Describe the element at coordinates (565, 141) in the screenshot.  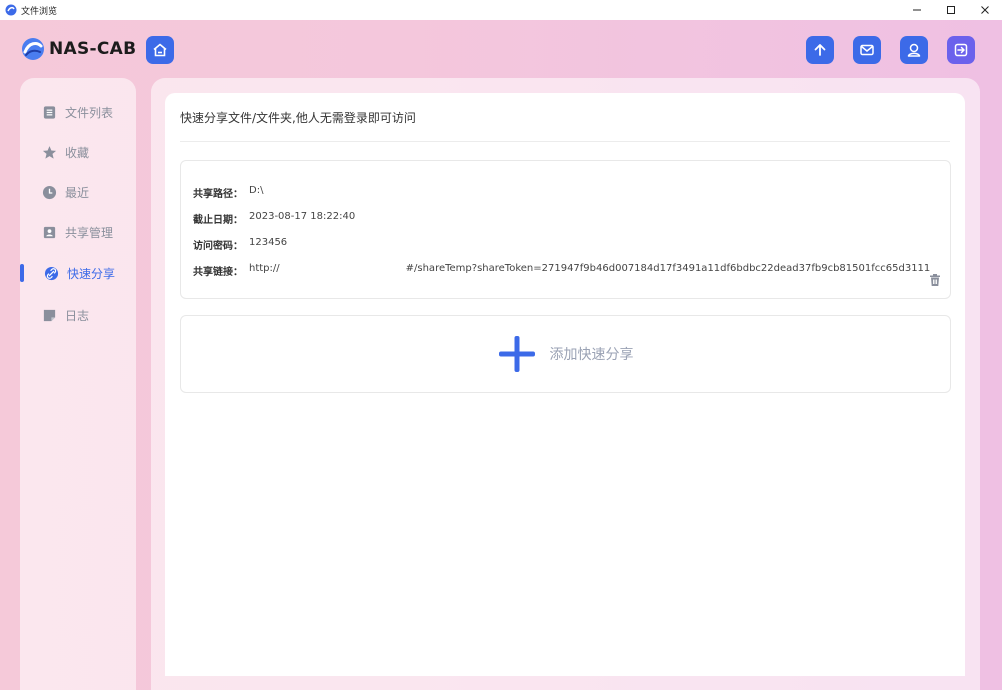
I see `divider` at that location.